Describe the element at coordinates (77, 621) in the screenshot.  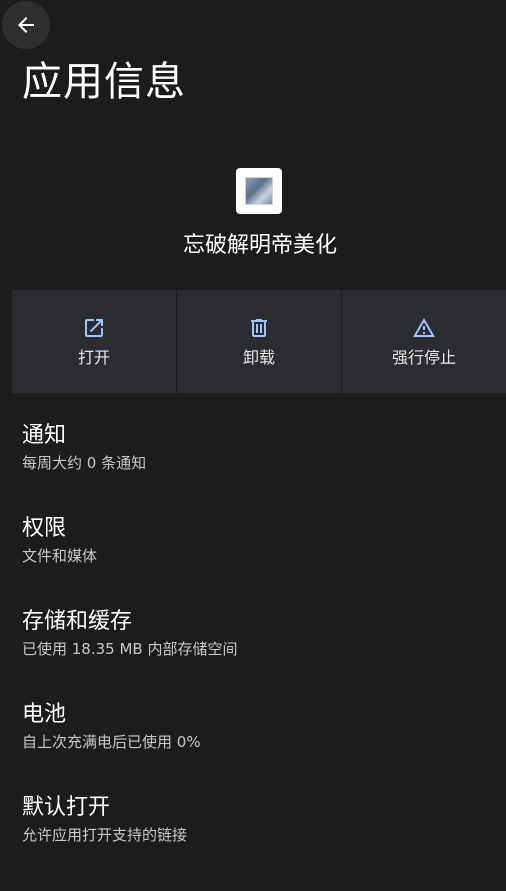
I see `setting-title: 存储和缓存` at that location.